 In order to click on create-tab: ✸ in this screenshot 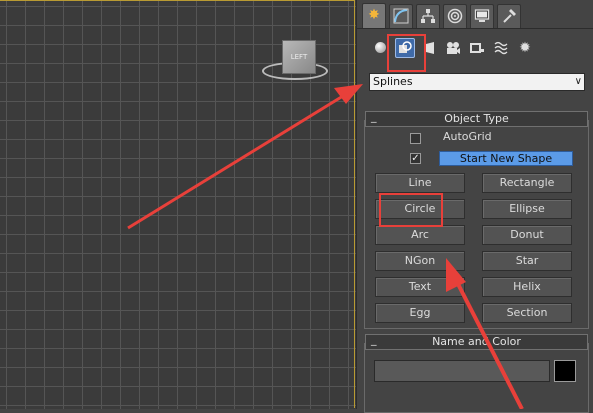, I will do `click(374, 16)`.